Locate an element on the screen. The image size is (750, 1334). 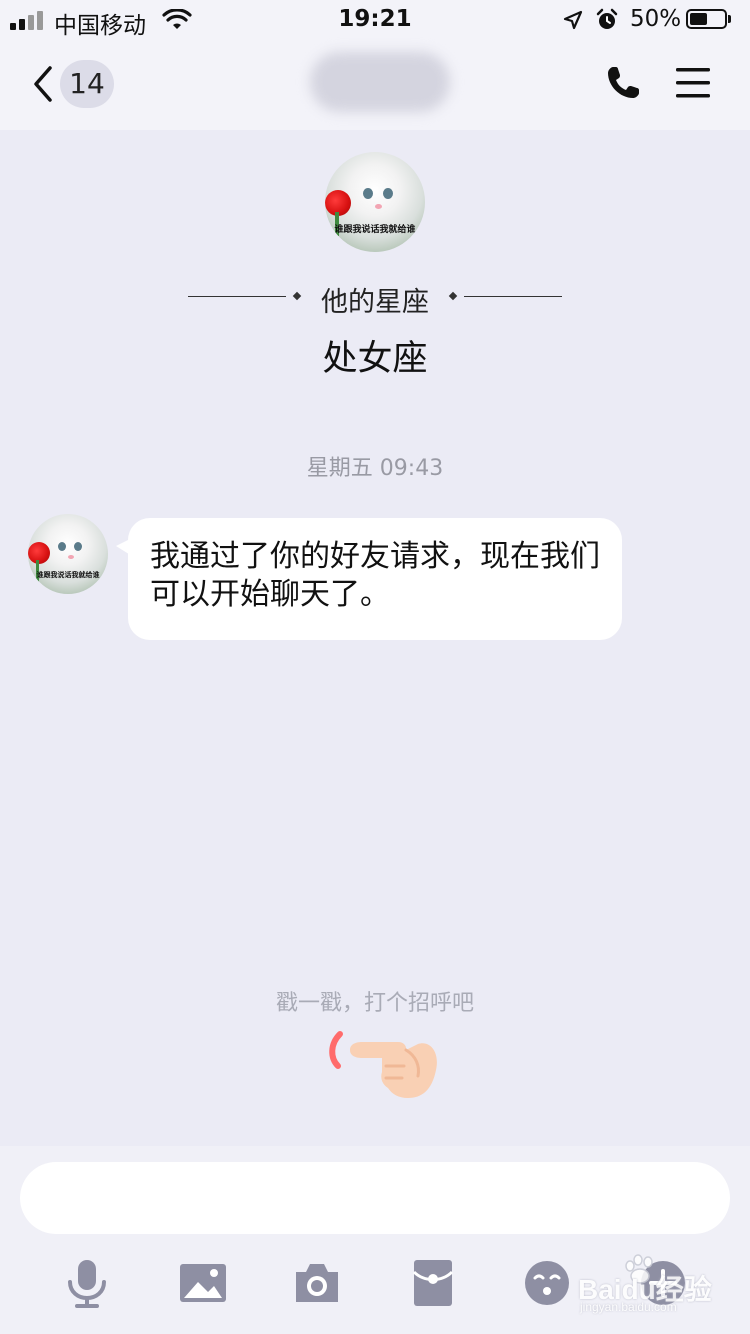
battery-icon is located at coordinates (709, 20).